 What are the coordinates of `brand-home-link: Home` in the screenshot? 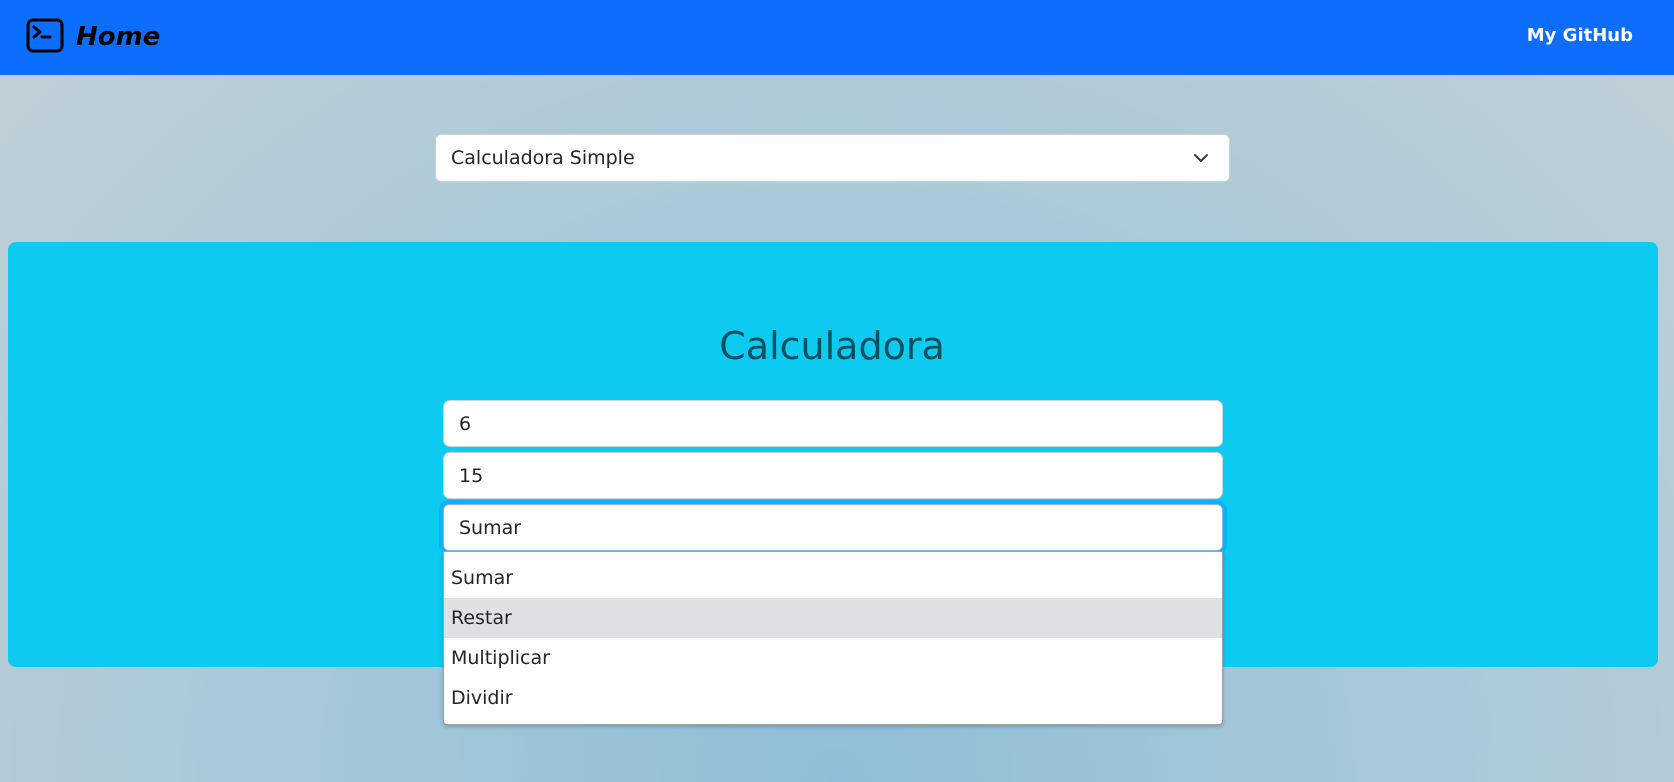 It's located at (93, 37).